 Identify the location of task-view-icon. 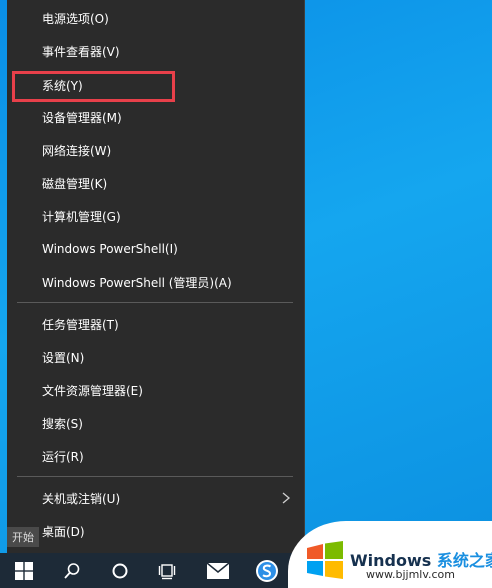
(167, 571).